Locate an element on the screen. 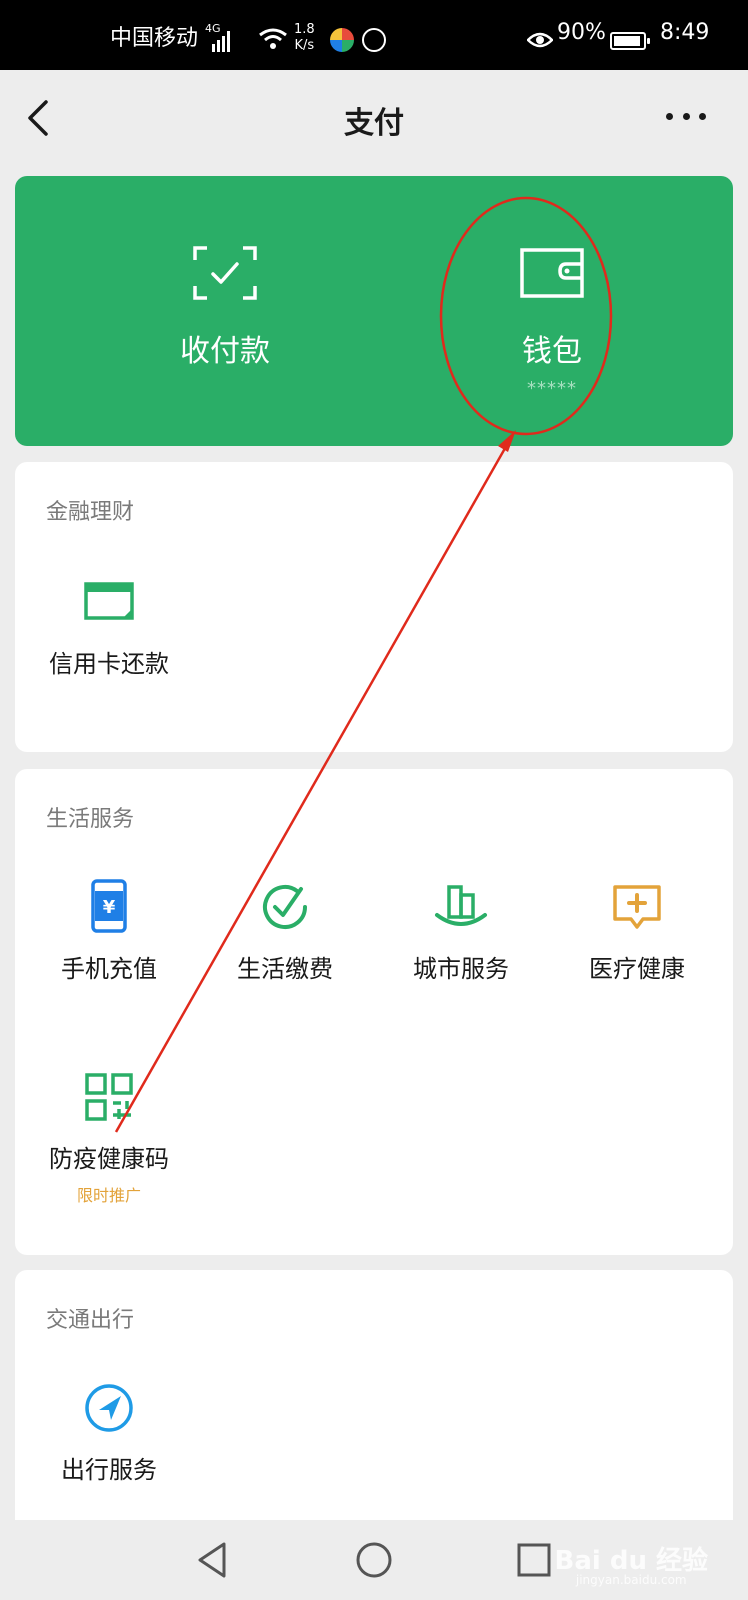  square-recents-icon is located at coordinates (534, 1560).